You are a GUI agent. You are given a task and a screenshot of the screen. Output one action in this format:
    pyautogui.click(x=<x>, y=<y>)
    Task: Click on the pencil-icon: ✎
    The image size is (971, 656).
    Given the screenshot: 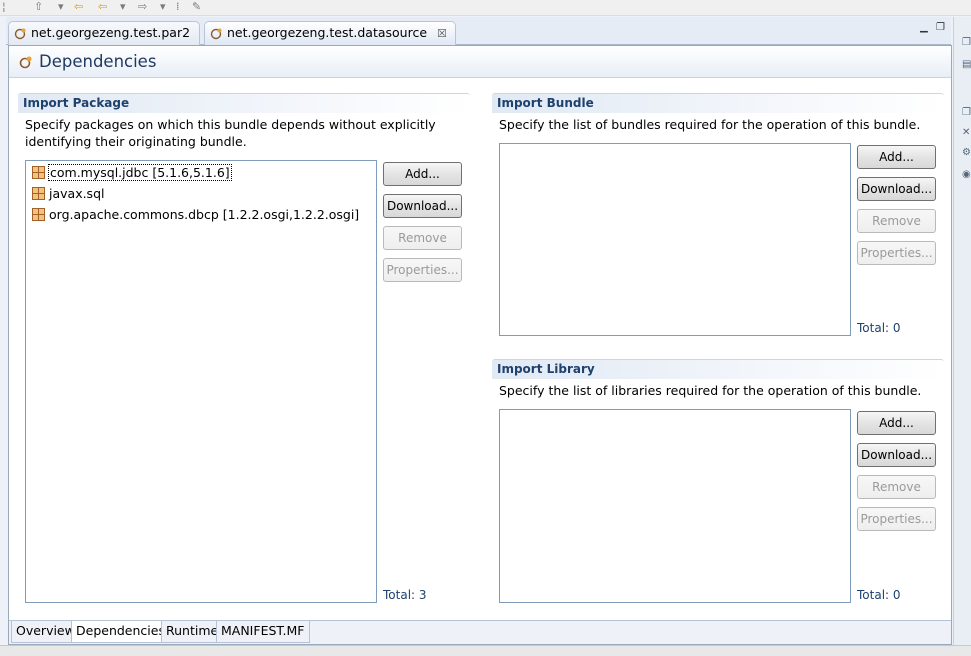 What is the action you would take?
    pyautogui.click(x=196, y=7)
    